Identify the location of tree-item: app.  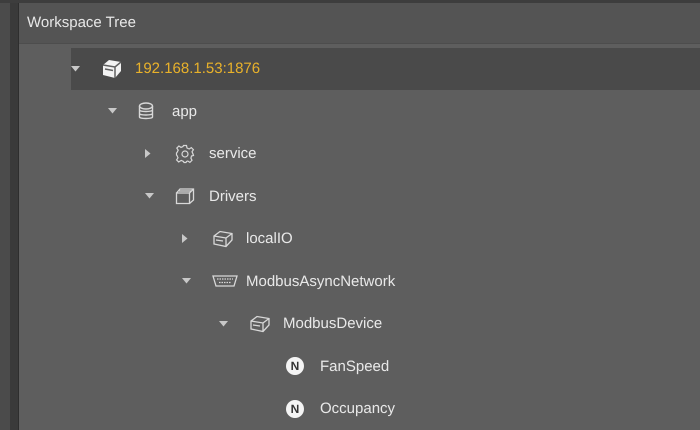
(404, 111).